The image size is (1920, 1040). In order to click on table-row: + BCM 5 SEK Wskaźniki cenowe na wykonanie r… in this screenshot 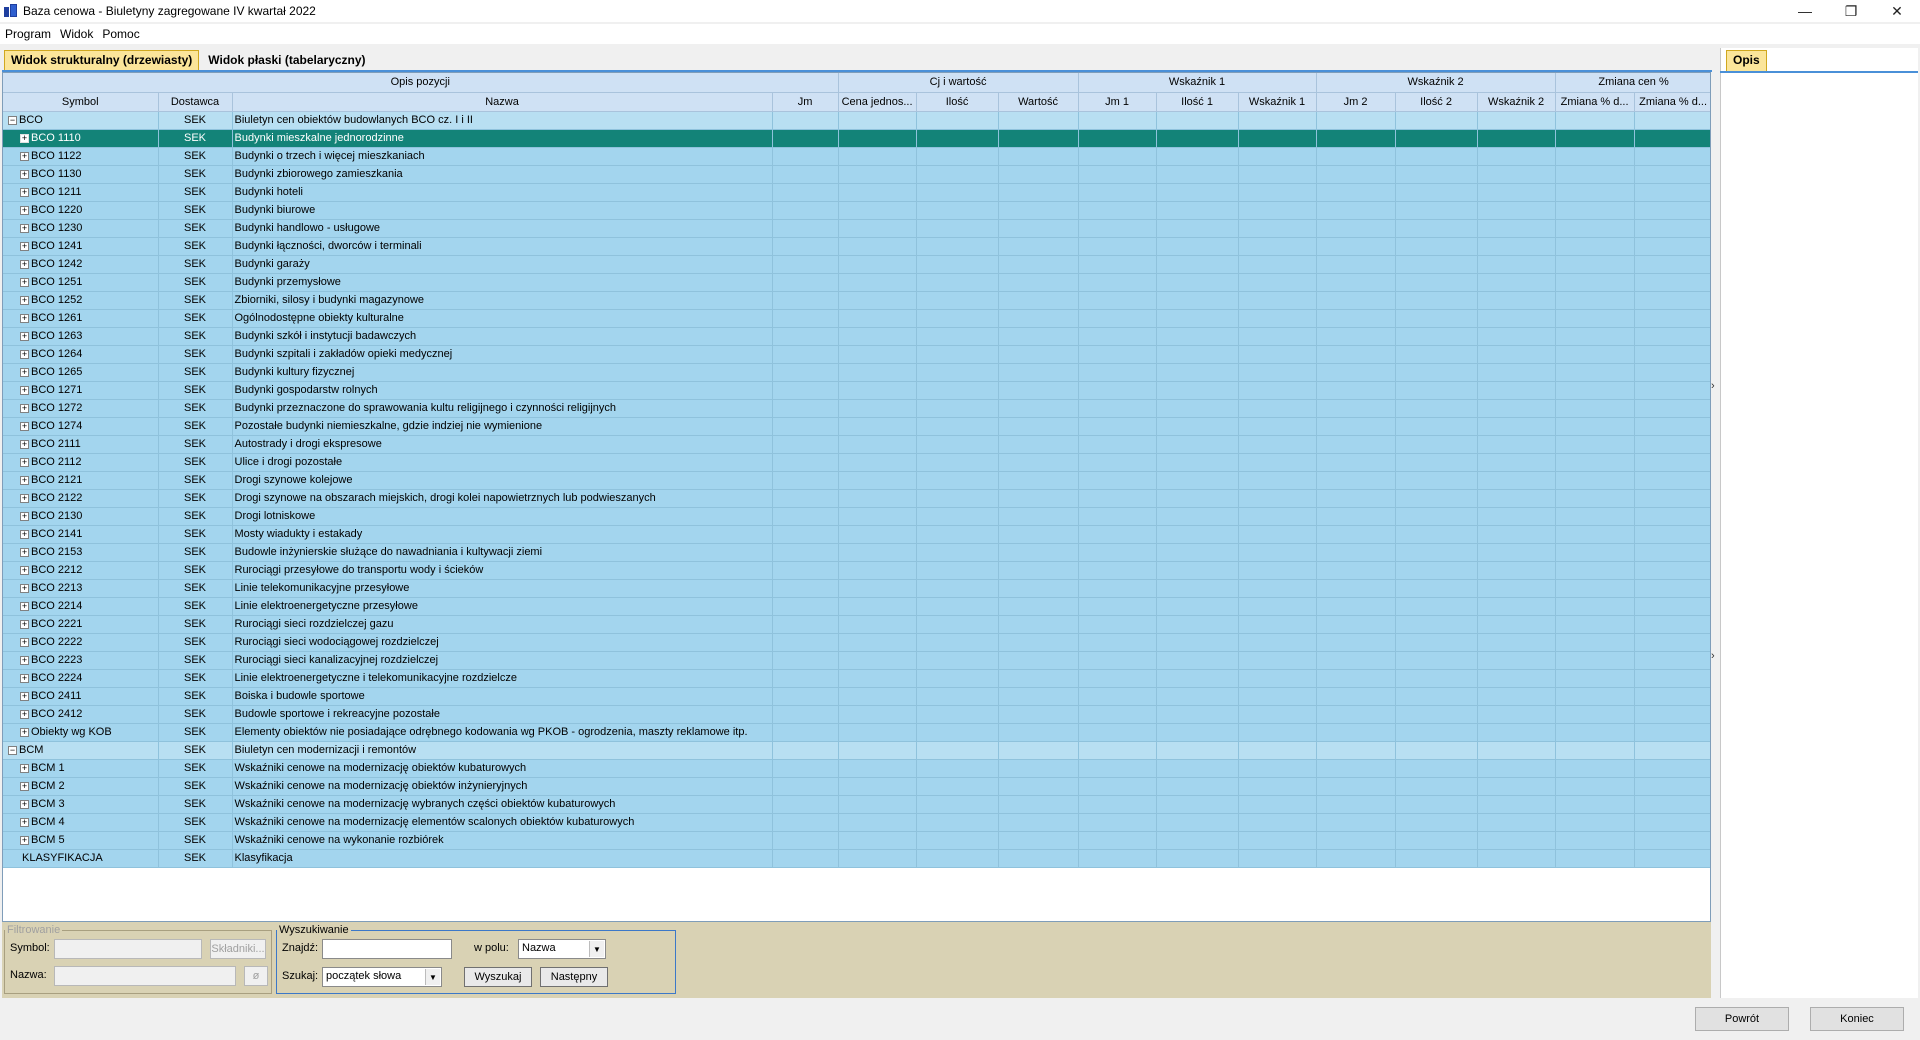, I will do `click(856, 840)`.